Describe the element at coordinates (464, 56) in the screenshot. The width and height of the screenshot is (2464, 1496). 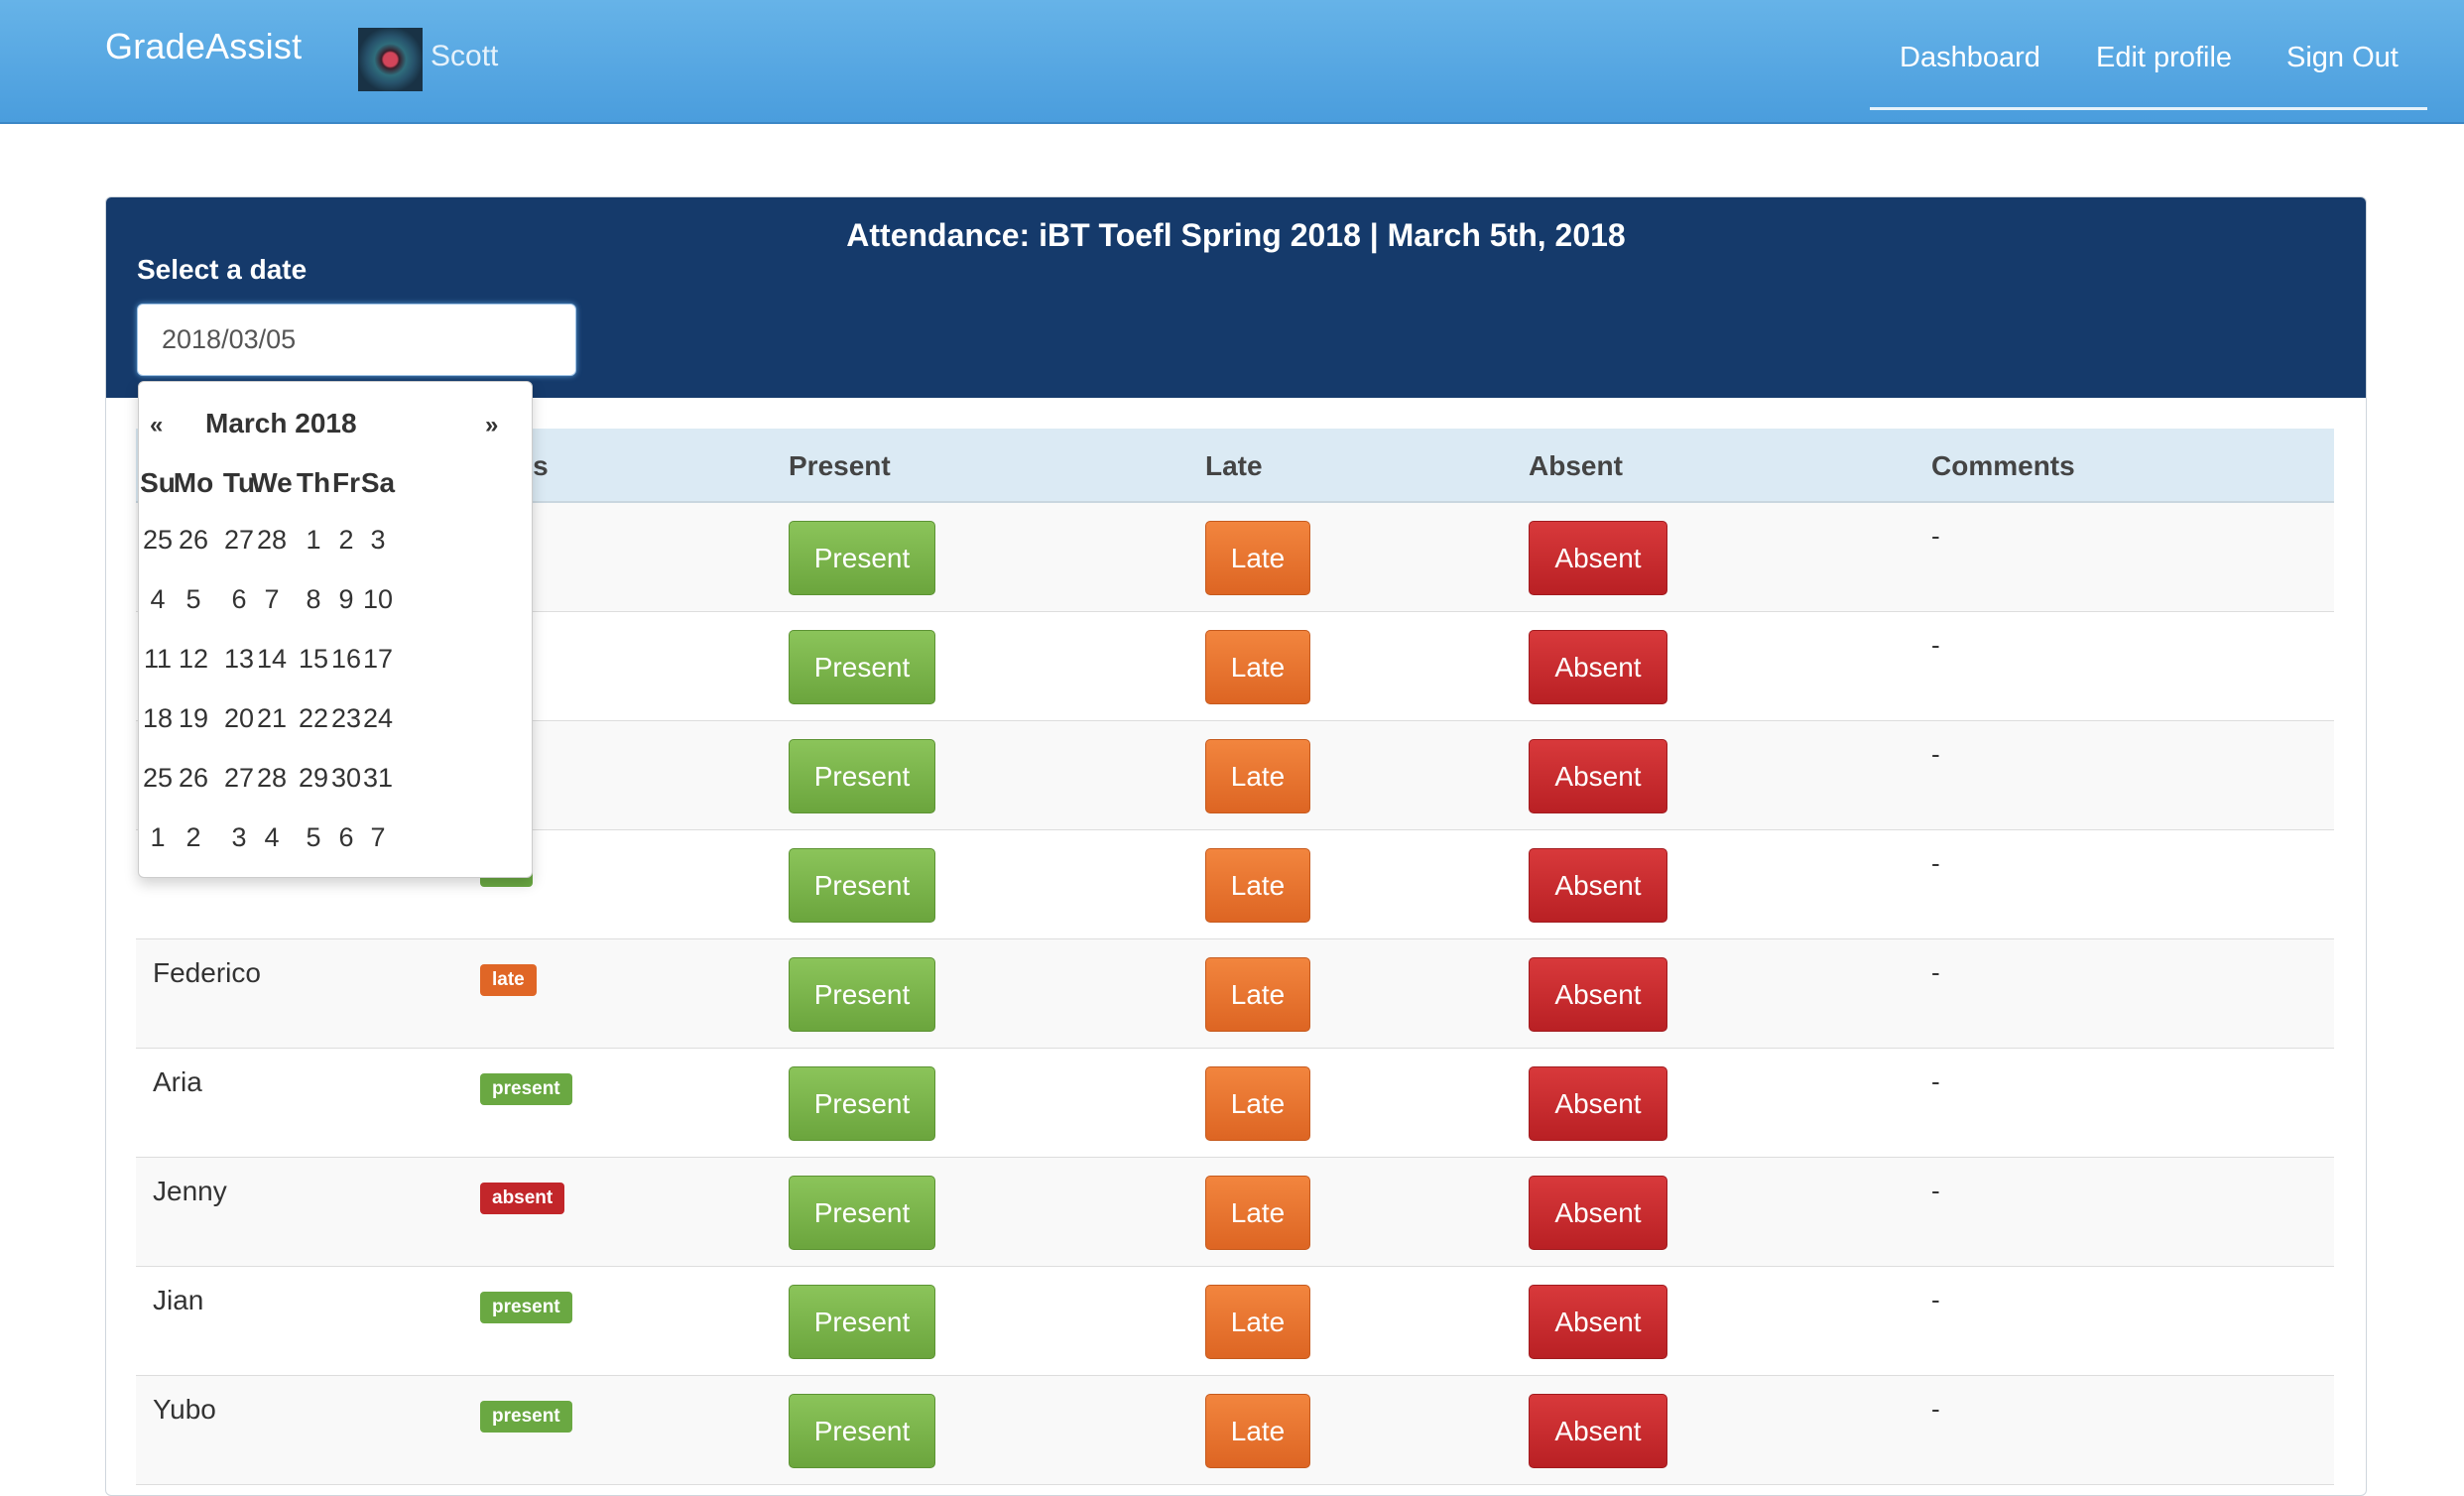
I see `user-name: Scott` at that location.